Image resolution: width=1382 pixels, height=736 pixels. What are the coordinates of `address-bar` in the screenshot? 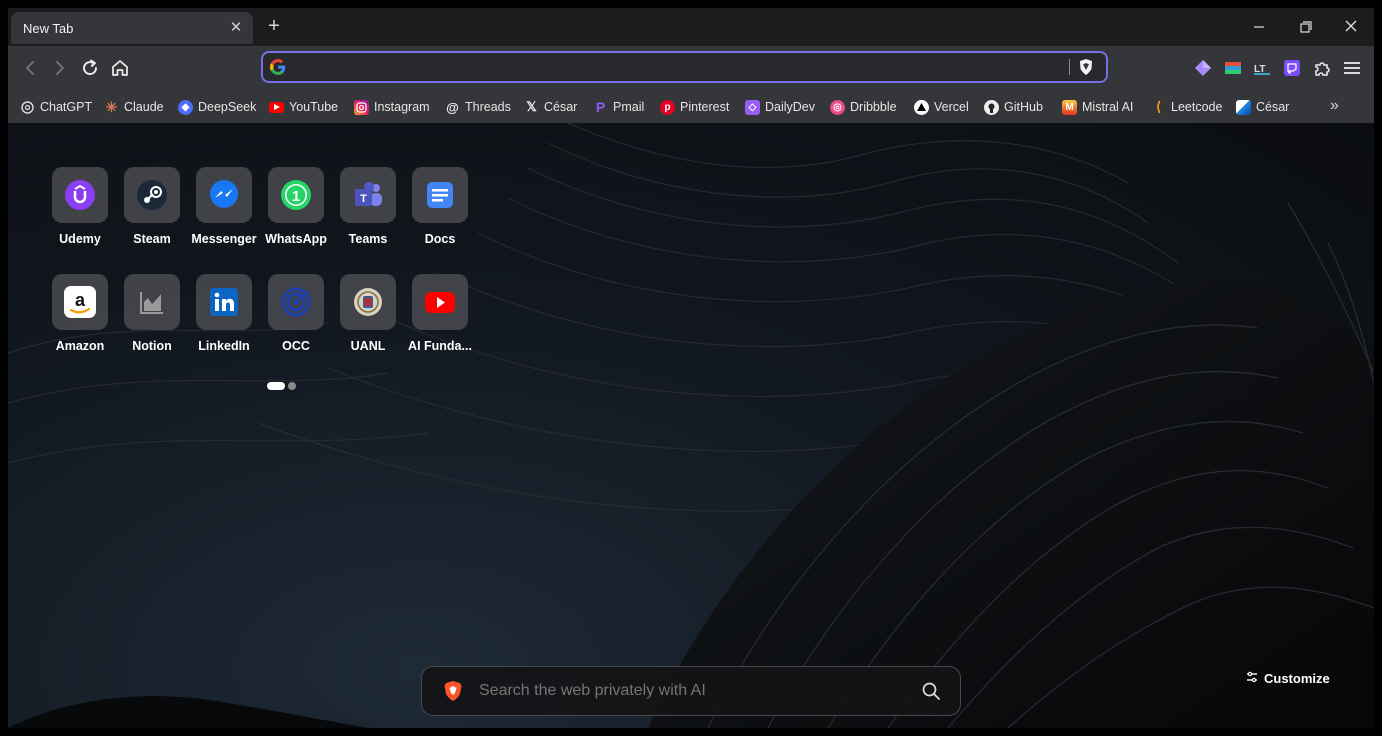 It's located at (684, 67).